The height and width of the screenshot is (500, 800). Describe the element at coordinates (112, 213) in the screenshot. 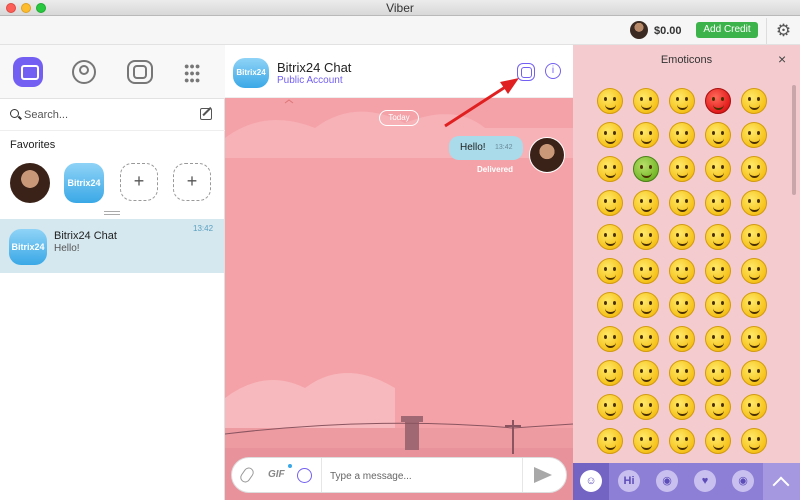

I see `favorites-resize-handle` at that location.